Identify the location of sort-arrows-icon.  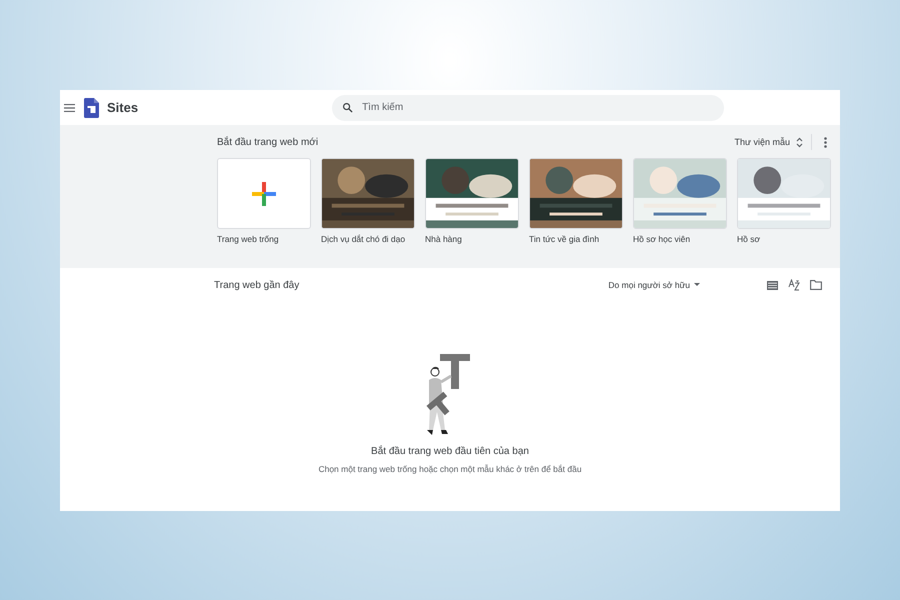
(799, 142).